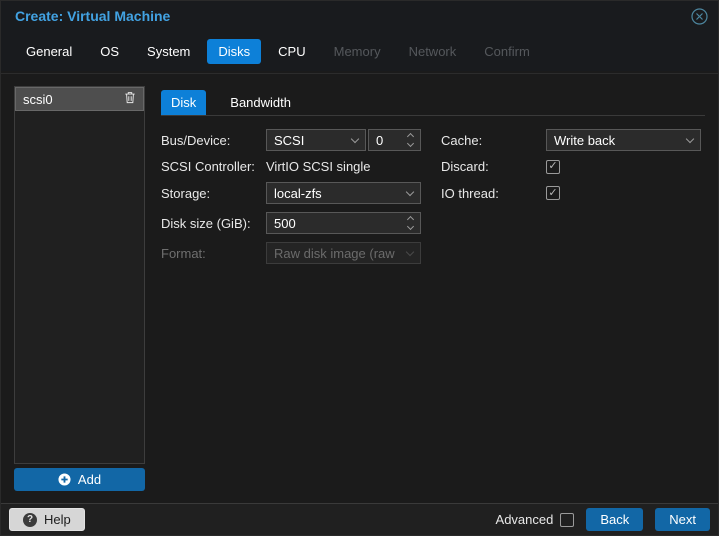 Image resolution: width=719 pixels, height=536 pixels. What do you see at coordinates (615, 519) in the screenshot?
I see `back-button: Back` at bounding box center [615, 519].